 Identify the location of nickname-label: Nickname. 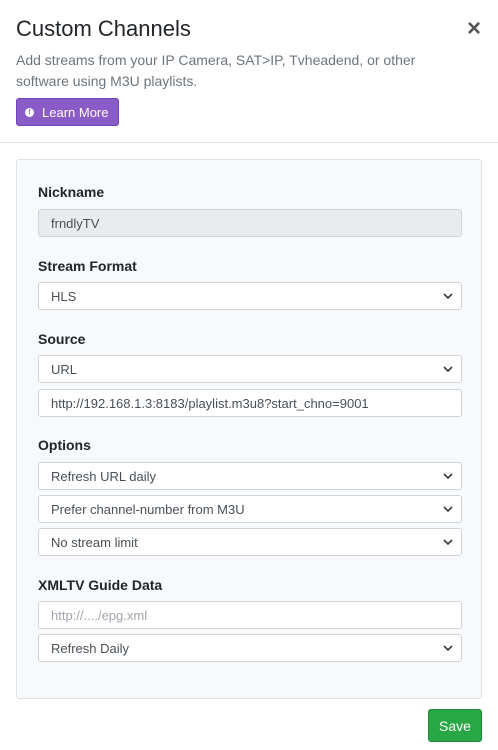
(71, 192).